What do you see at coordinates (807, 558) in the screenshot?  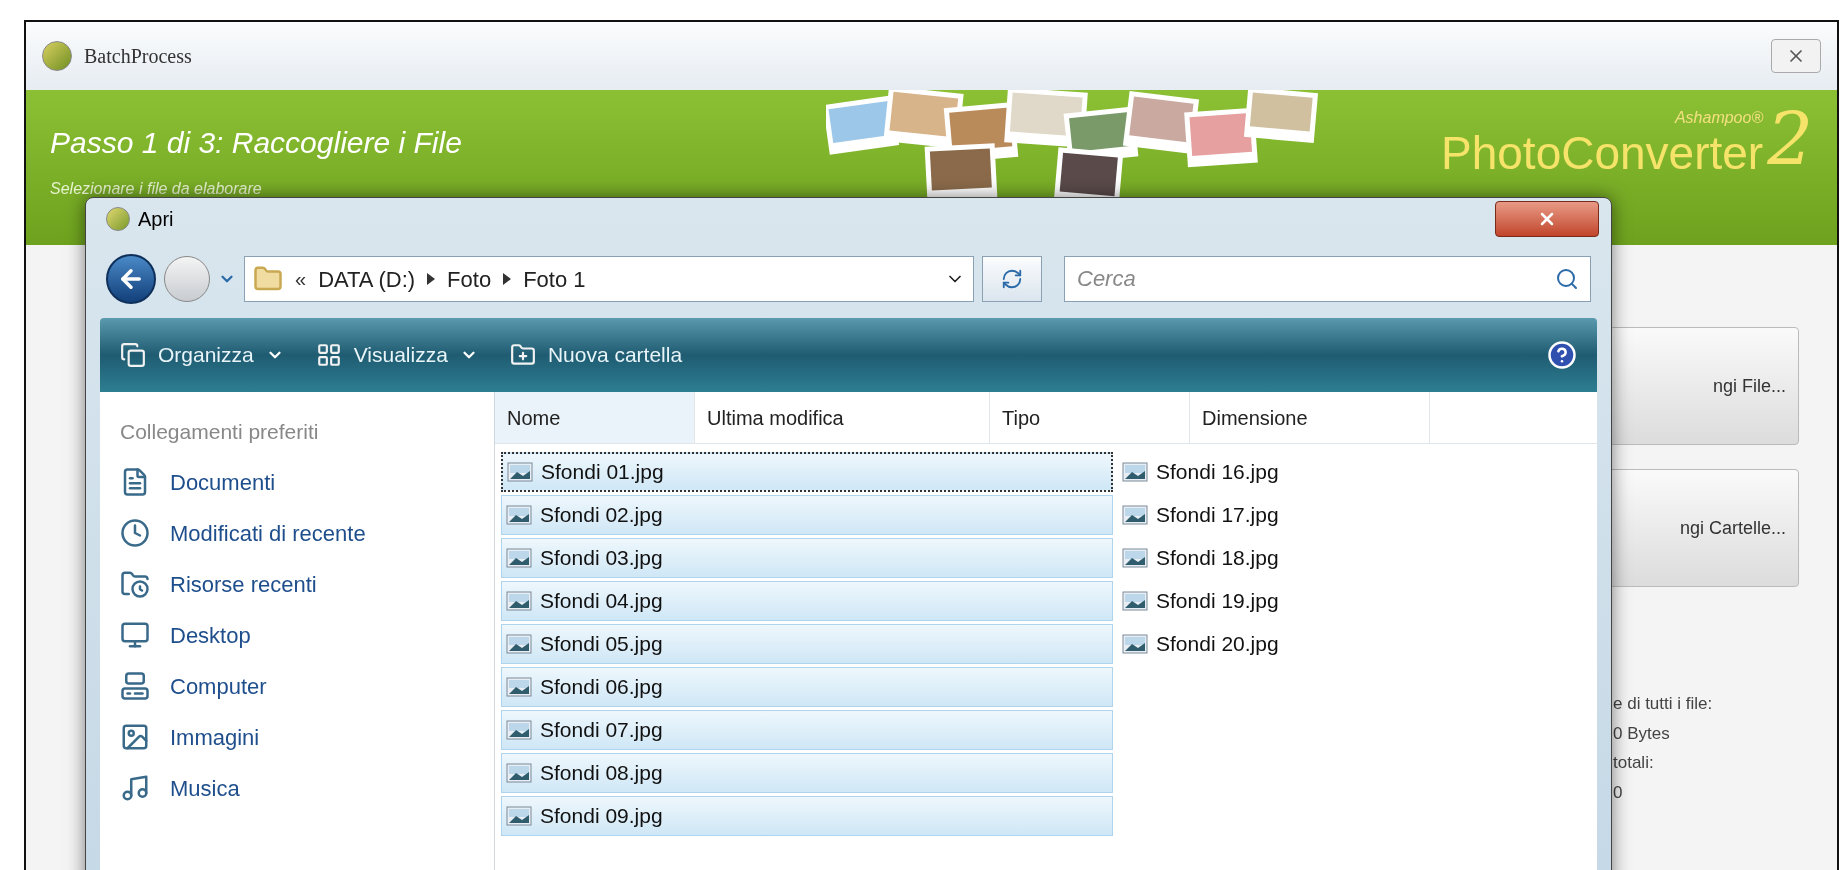 I see `file-item: Sfondi 03.jpg` at bounding box center [807, 558].